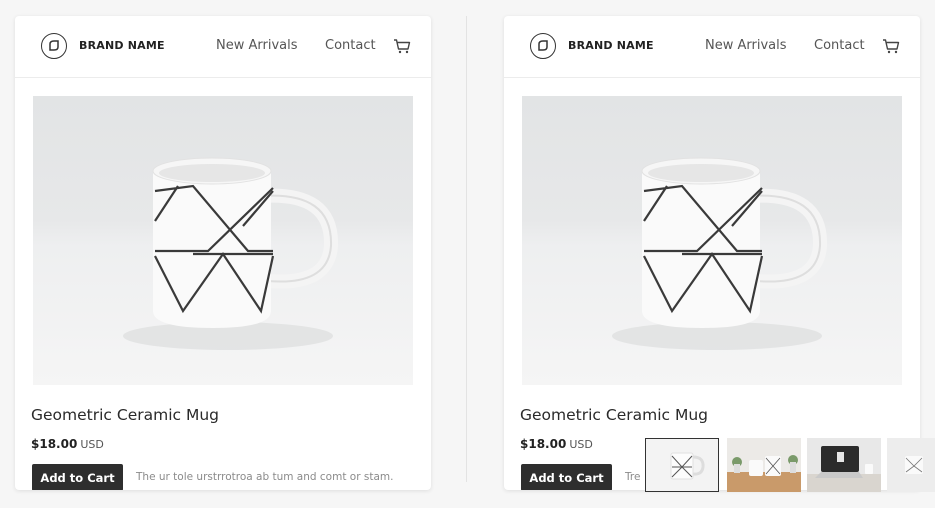 This screenshot has width=935, height=508. Describe the element at coordinates (682, 465) in the screenshot. I see `thumbnail-mug-front` at that location.